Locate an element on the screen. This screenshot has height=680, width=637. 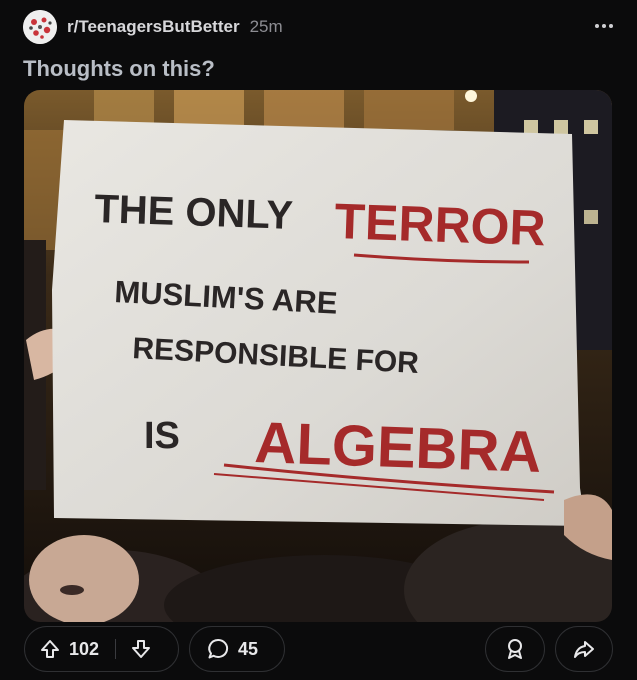
sign-line4-part1: IS is located at coordinates (162, 436).